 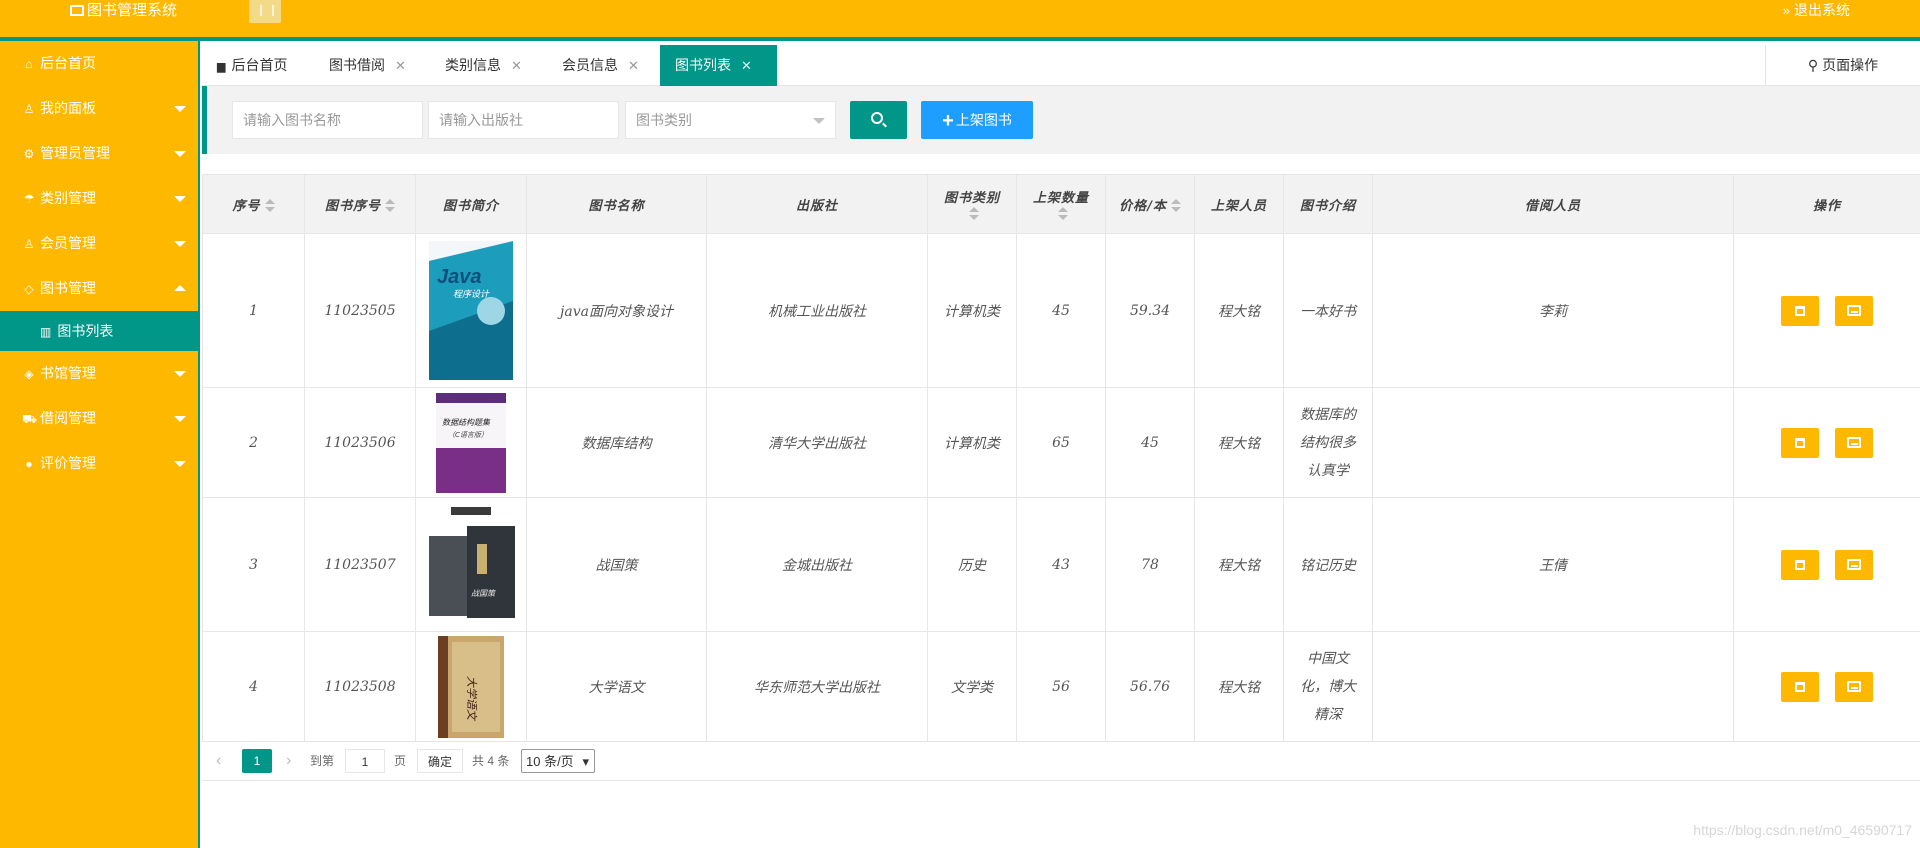 I want to click on column-header: 图书类别, so click(x=972, y=204).